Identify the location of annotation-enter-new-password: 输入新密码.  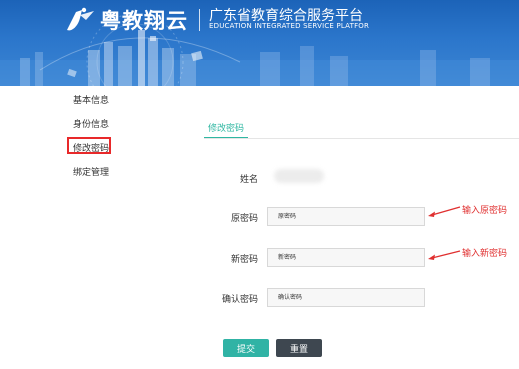
(485, 254).